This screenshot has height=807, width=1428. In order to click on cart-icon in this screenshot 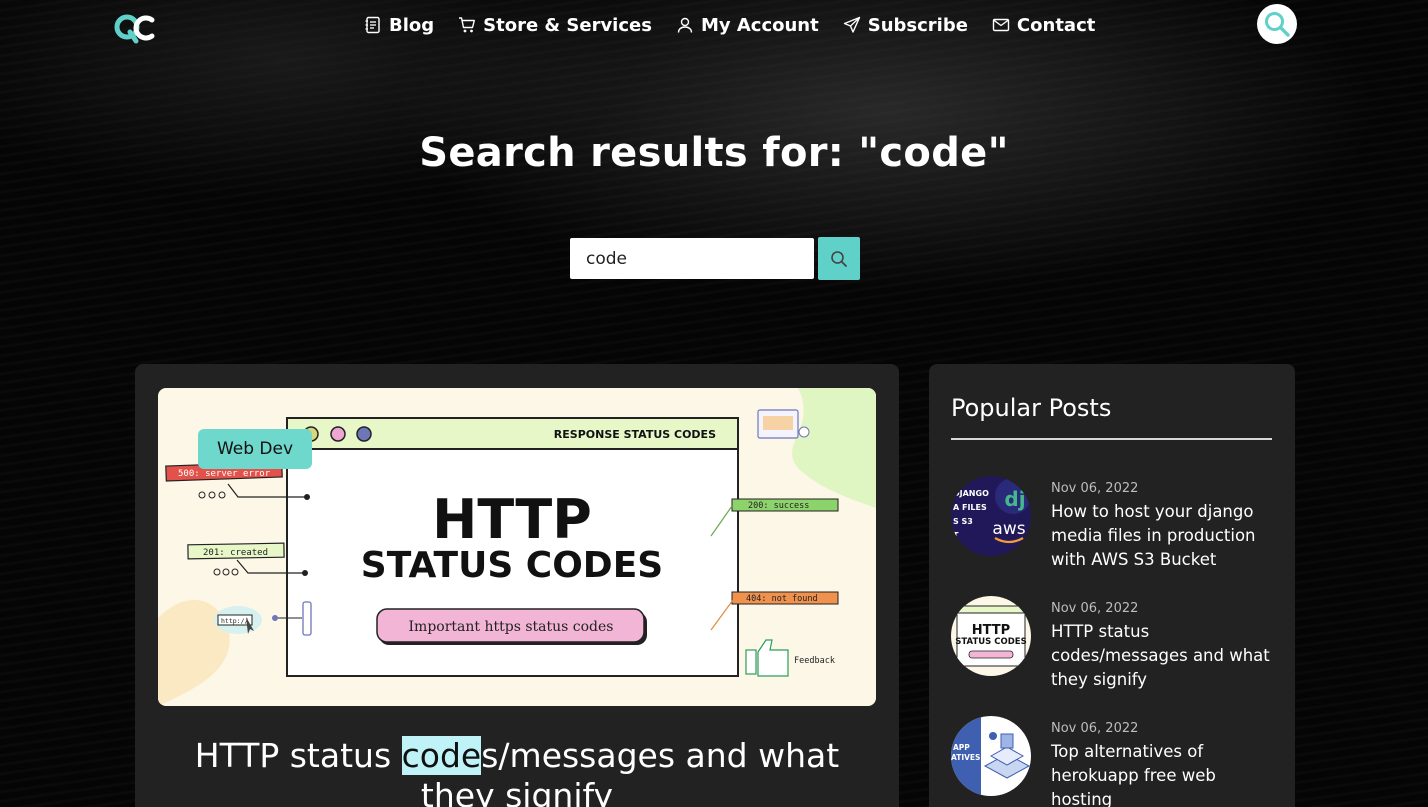, I will do `click(467, 25)`.